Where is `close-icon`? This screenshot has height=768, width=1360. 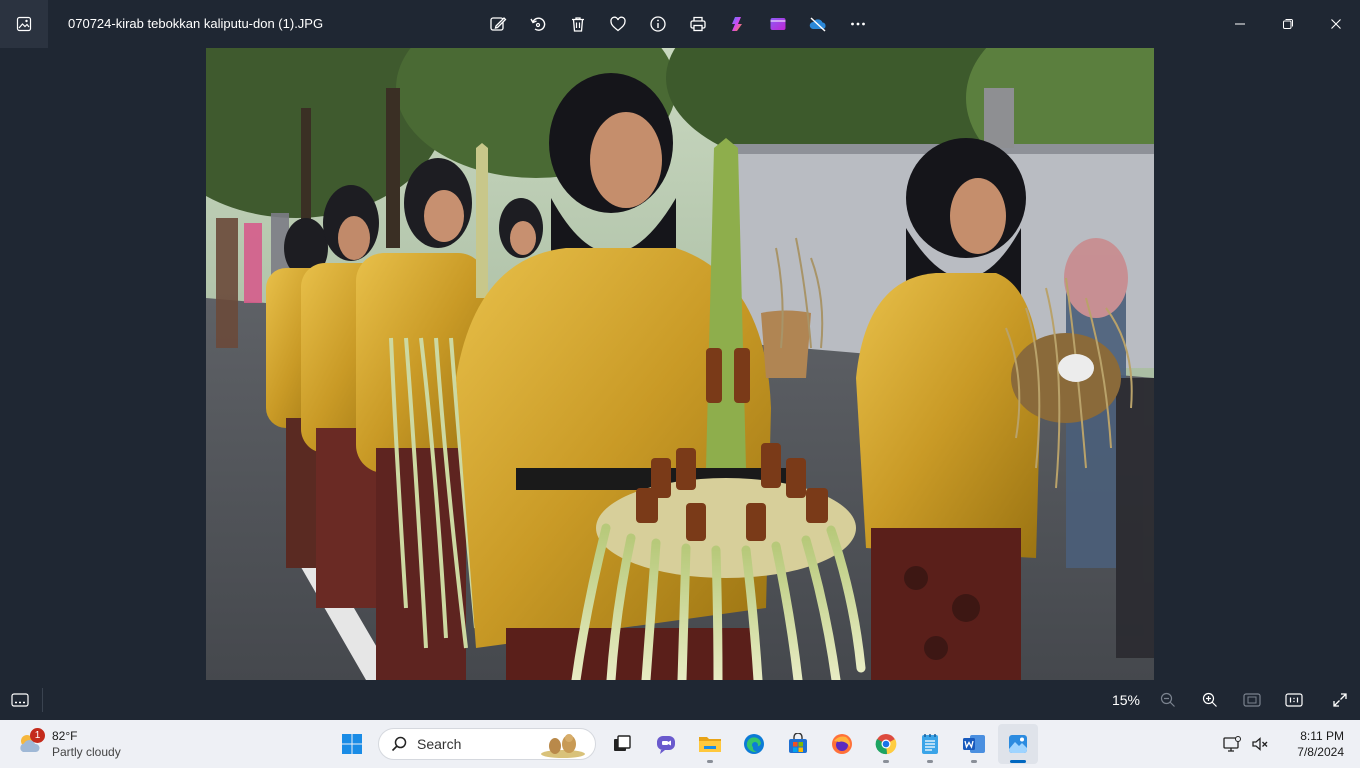
close-icon is located at coordinates (1336, 24).